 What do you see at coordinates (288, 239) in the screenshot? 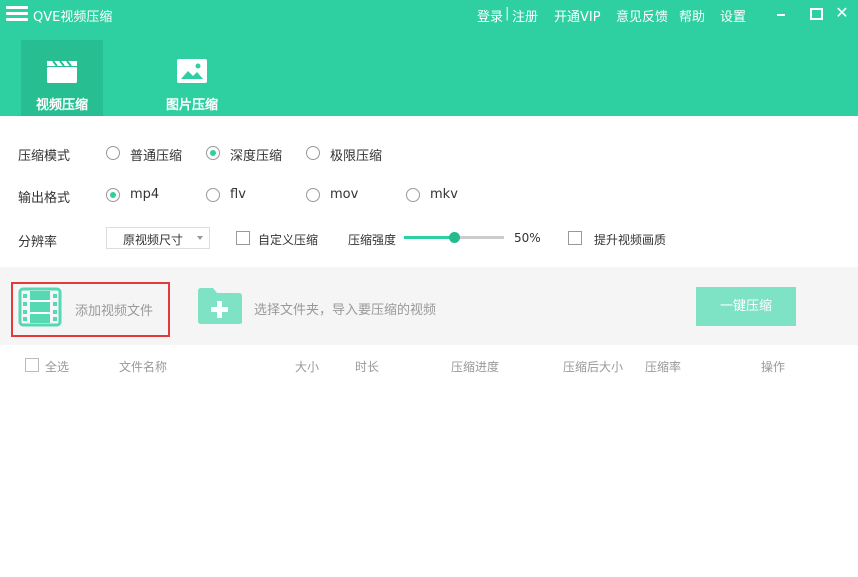
I see `custom-compress-label: 自定义压缩` at bounding box center [288, 239].